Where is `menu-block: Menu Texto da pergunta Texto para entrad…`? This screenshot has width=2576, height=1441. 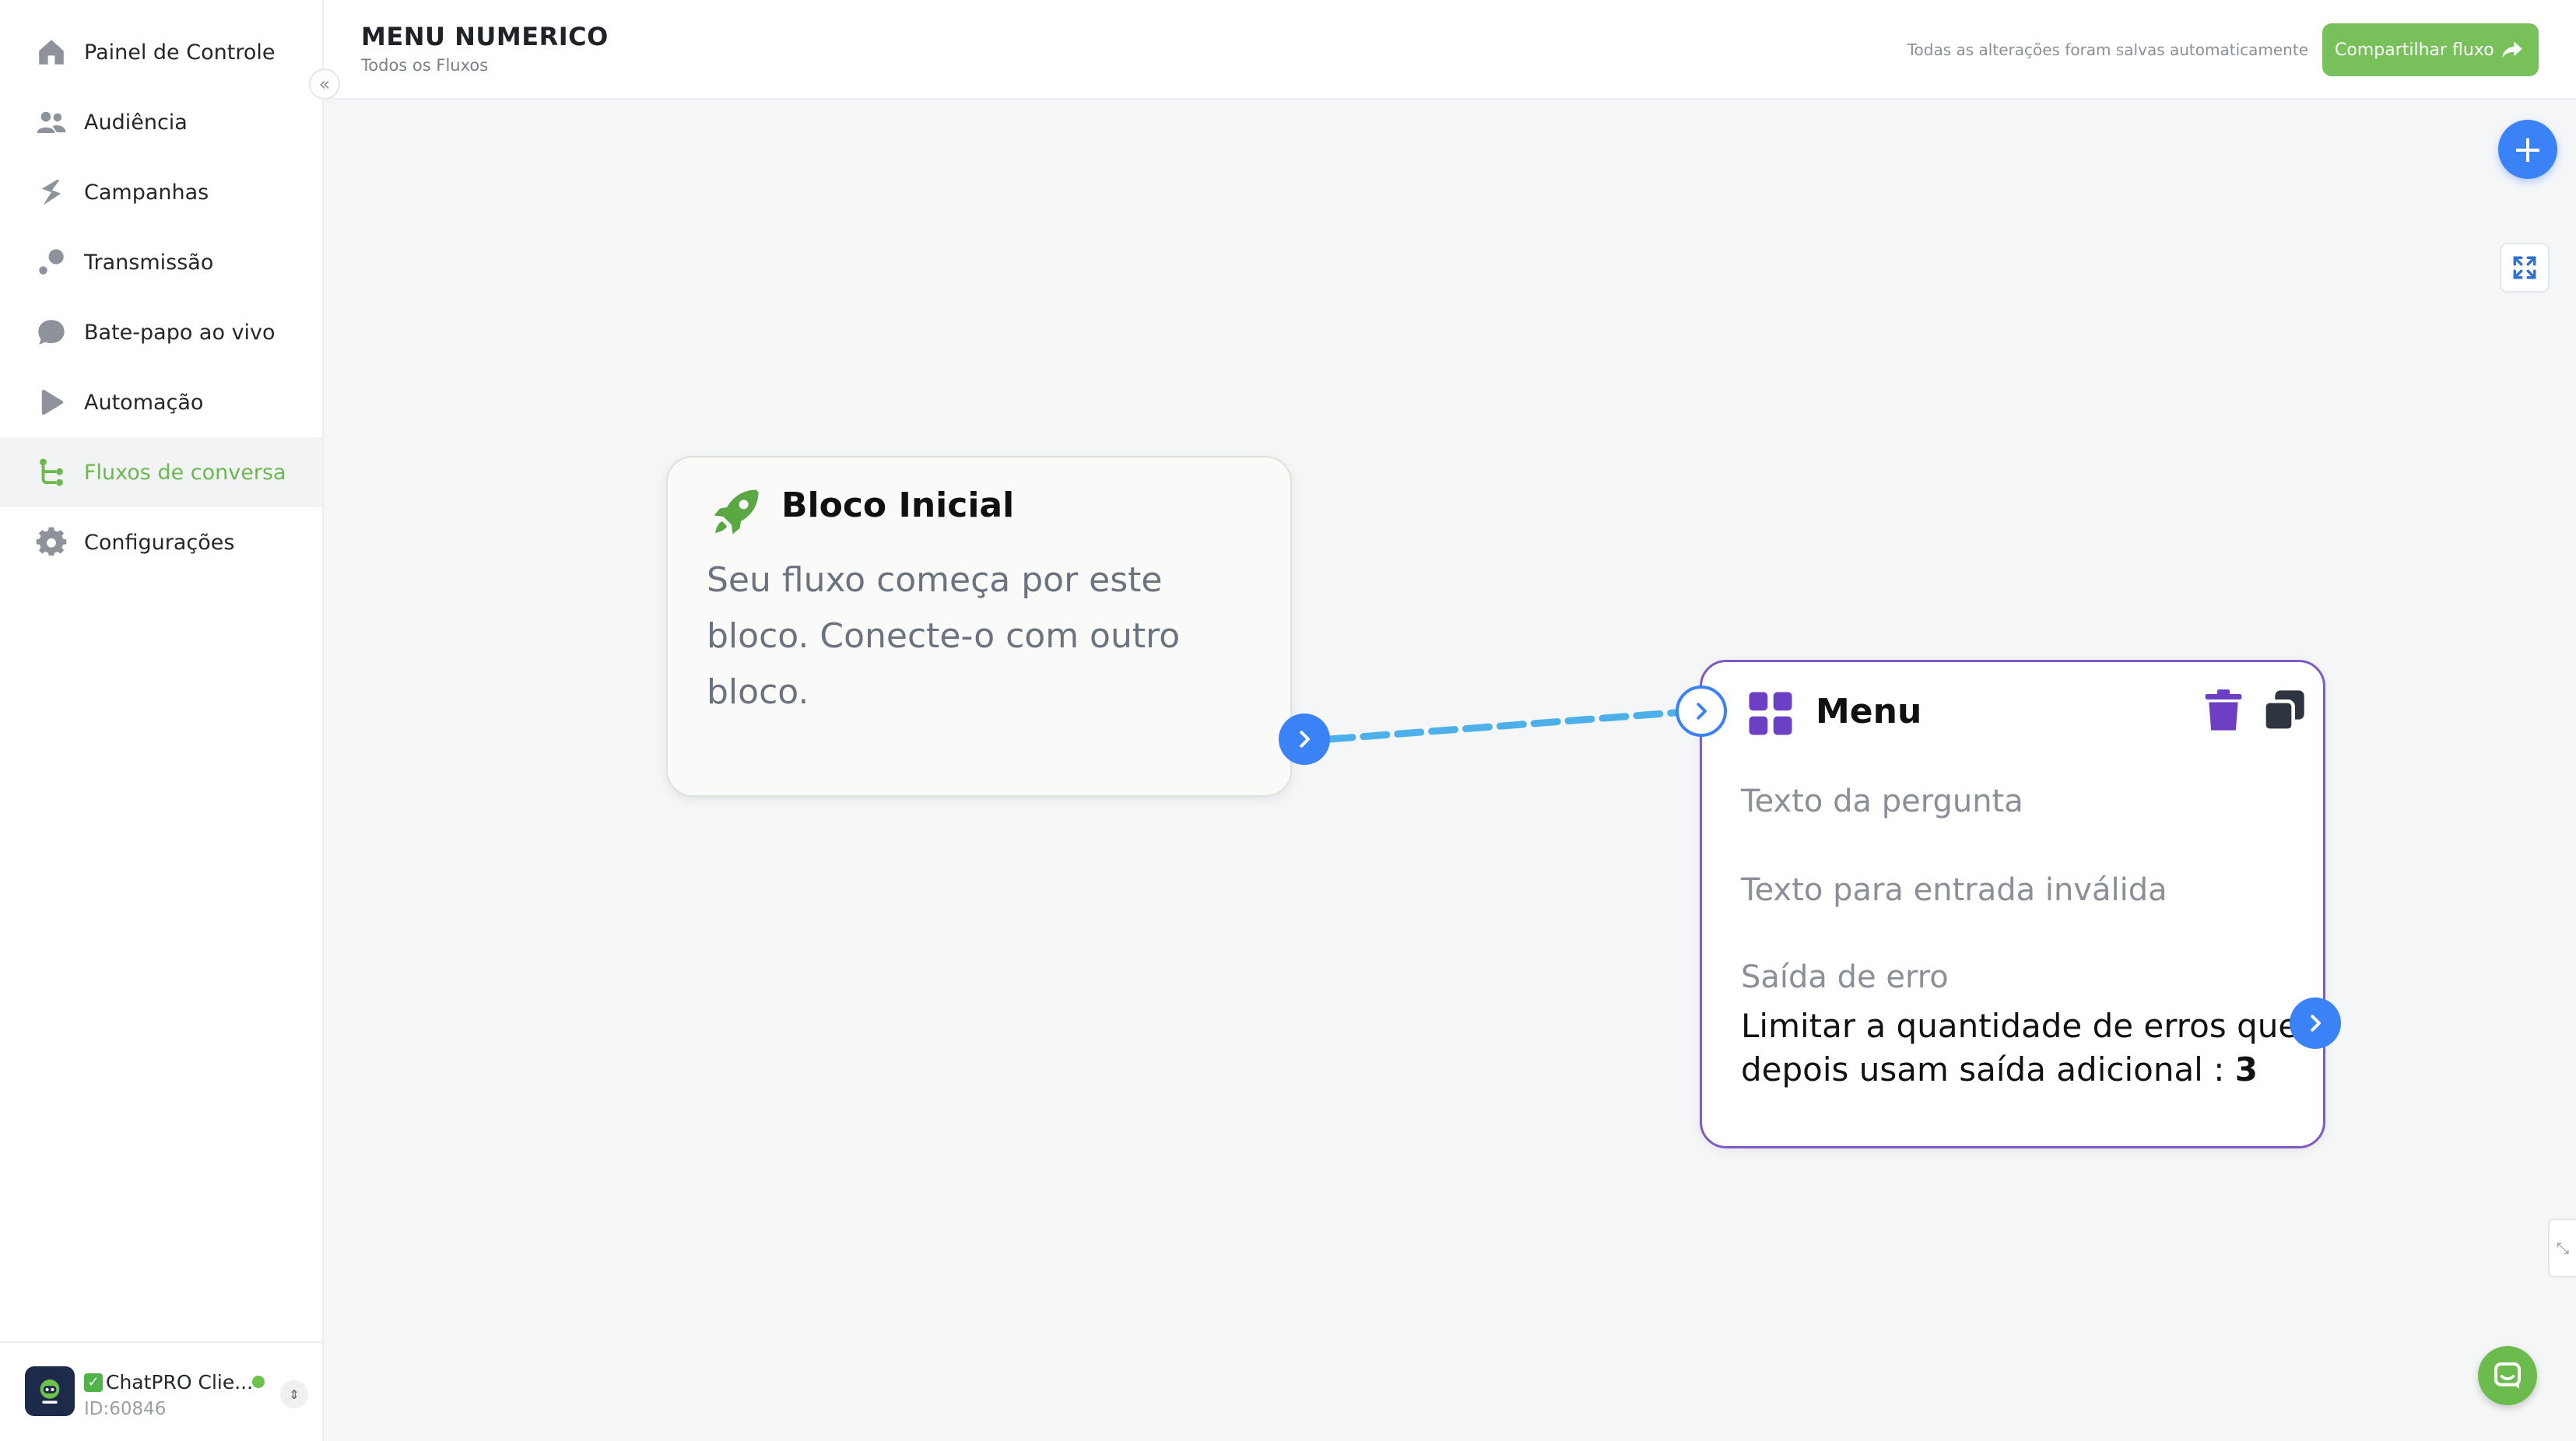 menu-block: Menu Texto da pergunta Texto para entrad… is located at coordinates (2013, 904).